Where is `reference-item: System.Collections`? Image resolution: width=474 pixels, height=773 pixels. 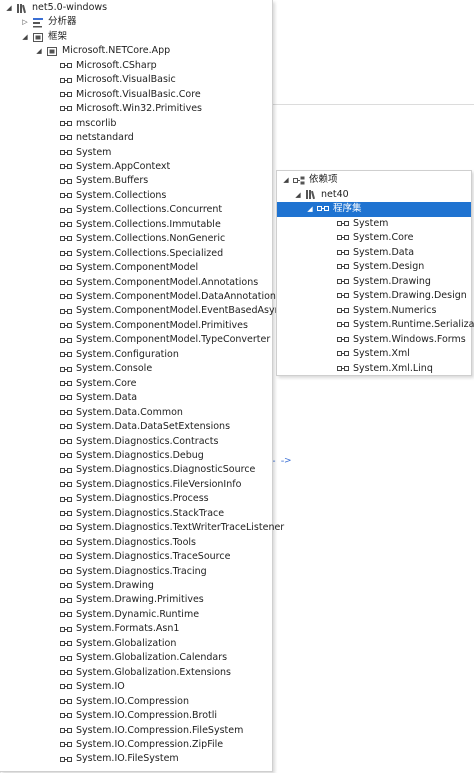
reference-item: System.Collections is located at coordinates (107, 196).